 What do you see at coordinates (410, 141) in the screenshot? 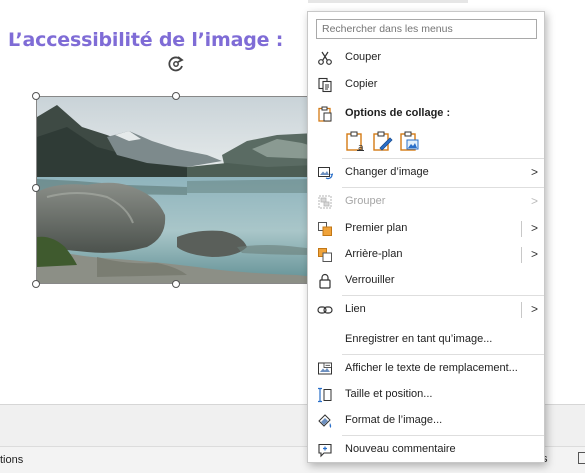
I see `paste-picture-icon` at bounding box center [410, 141].